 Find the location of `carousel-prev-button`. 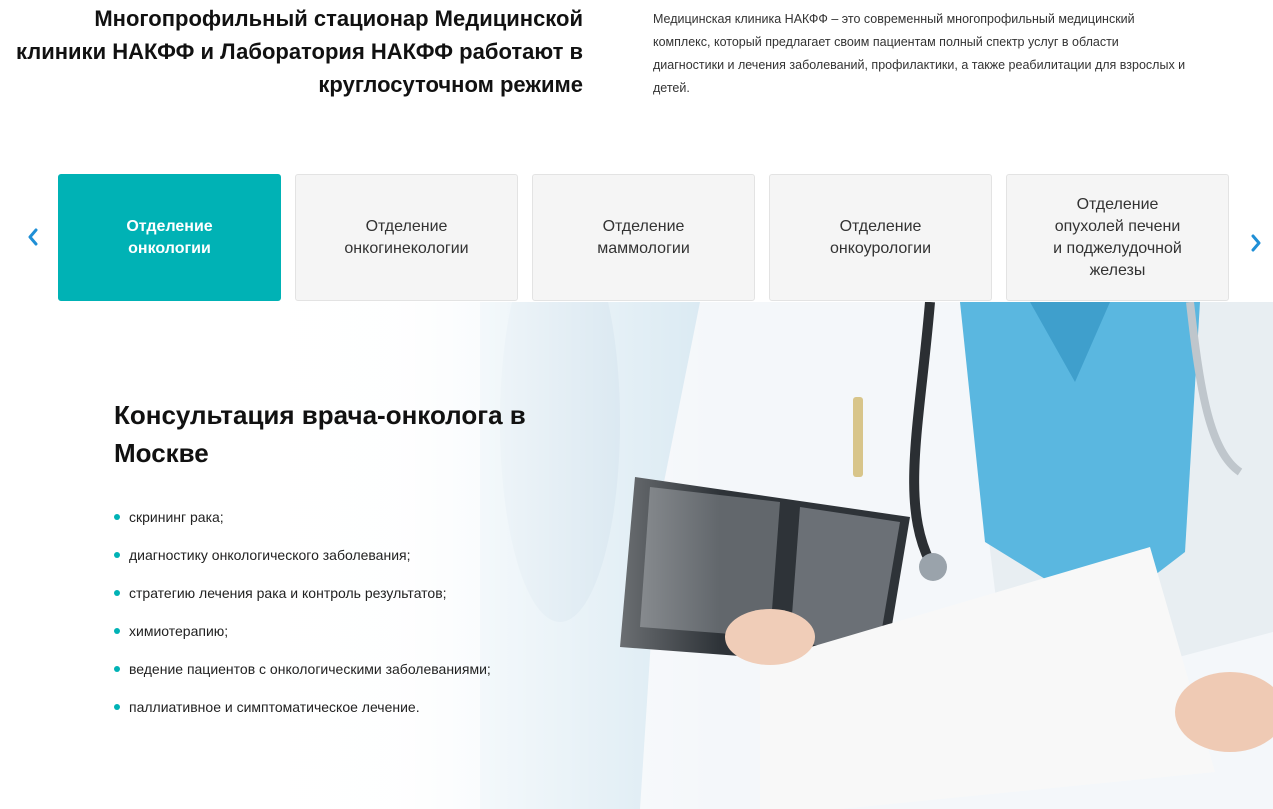

carousel-prev-button is located at coordinates (33, 237).